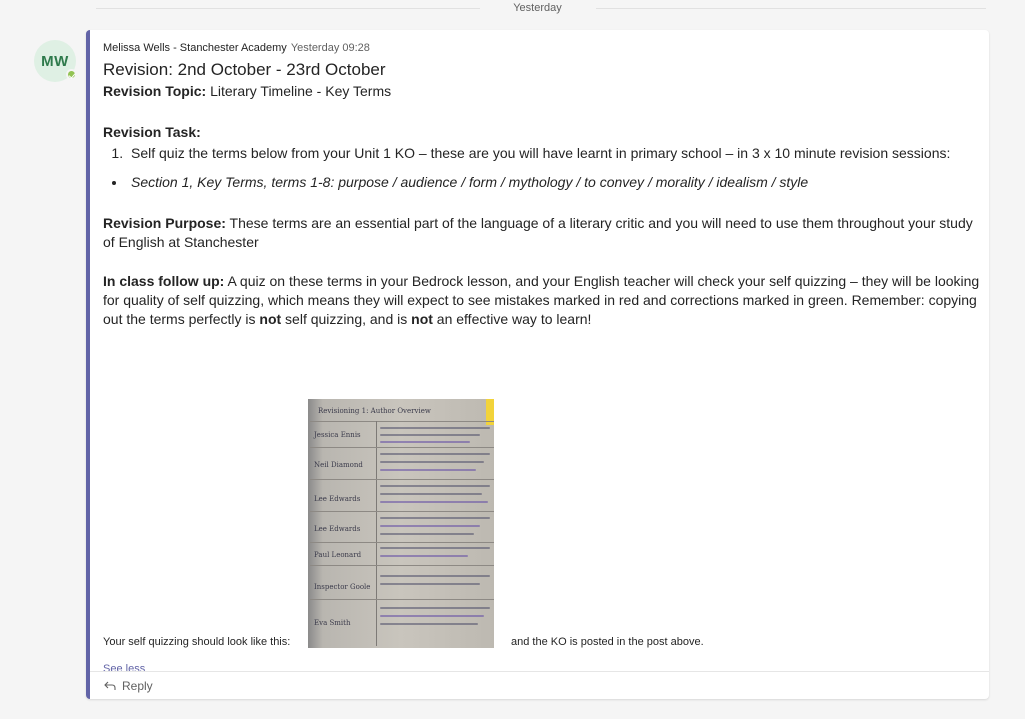 This screenshot has width=1025, height=719. Describe the element at coordinates (330, 48) in the screenshot. I see `message-timestamp: Yesterday 09:28` at that location.